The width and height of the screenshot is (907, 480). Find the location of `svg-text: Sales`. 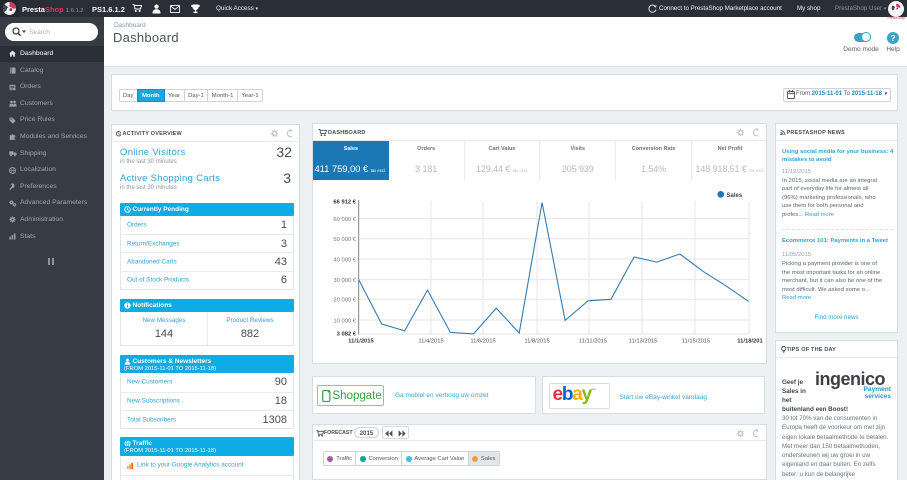

svg-text: Sales is located at coordinates (735, 195).